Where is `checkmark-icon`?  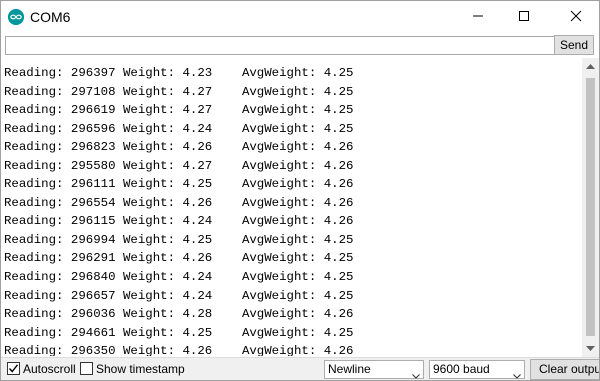
checkmark-icon is located at coordinates (13, 368).